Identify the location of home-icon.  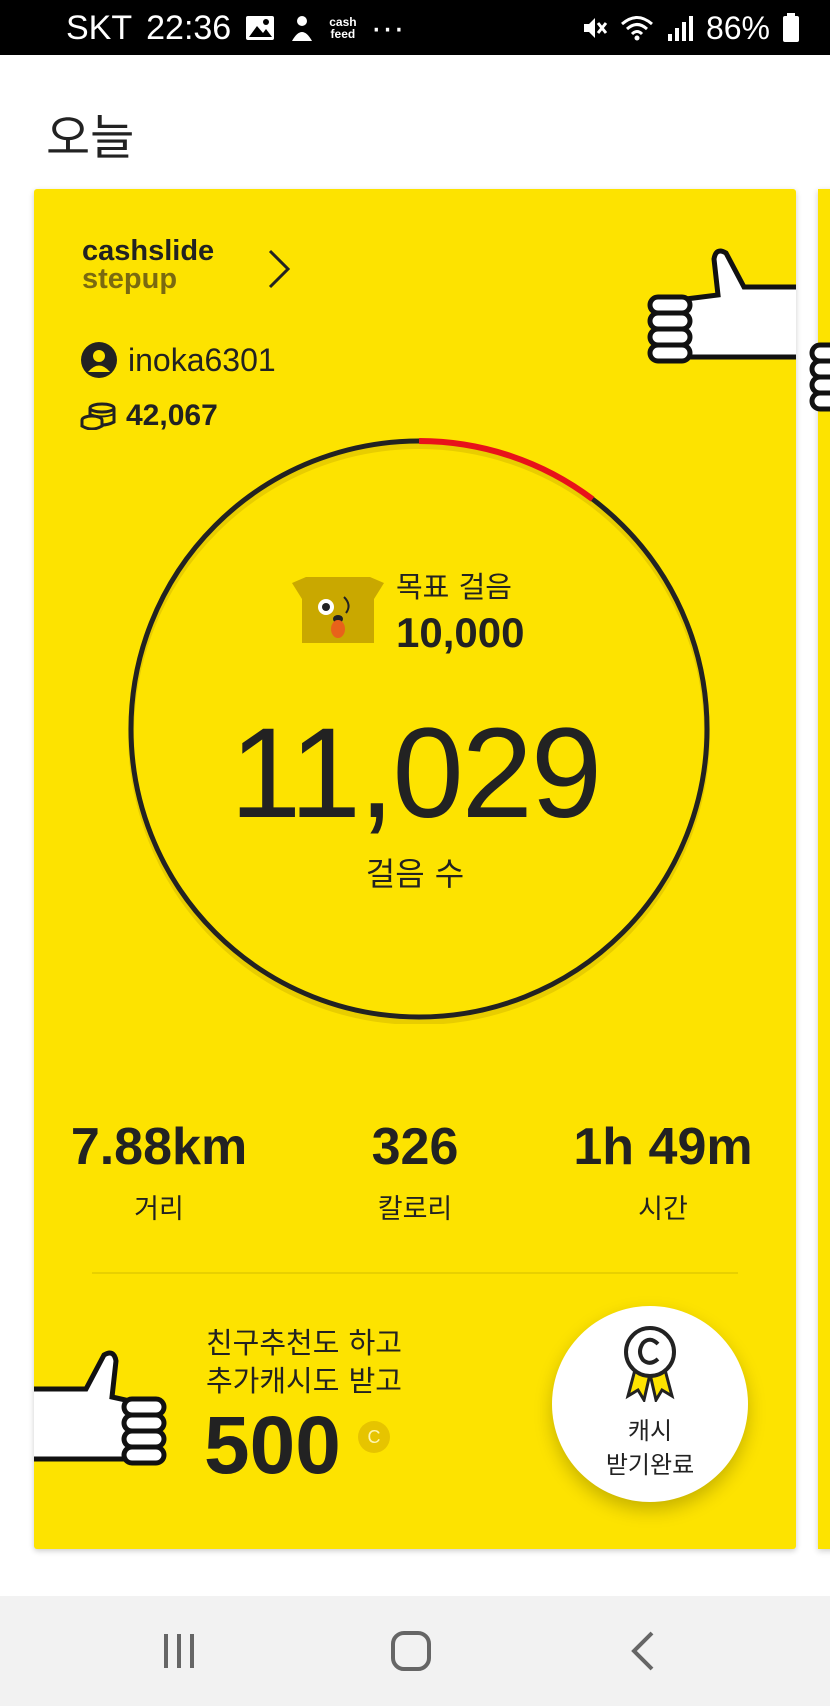
(411, 1651).